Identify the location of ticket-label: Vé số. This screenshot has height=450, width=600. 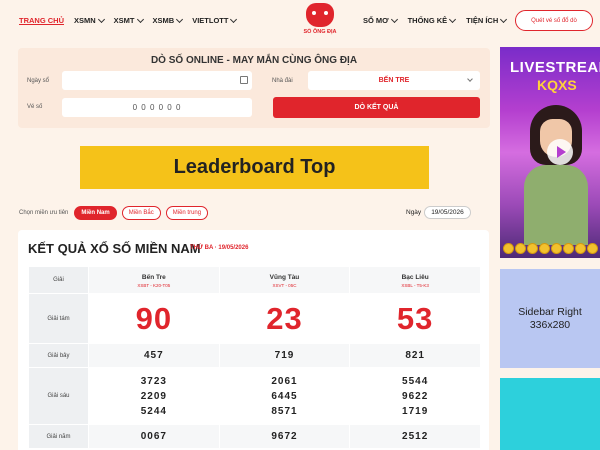
(35, 107).